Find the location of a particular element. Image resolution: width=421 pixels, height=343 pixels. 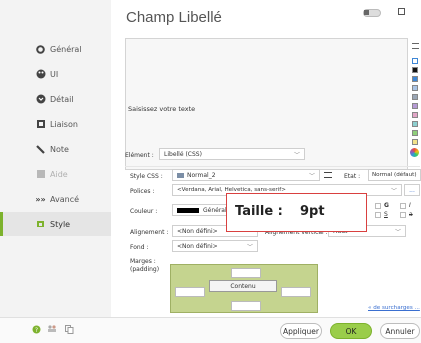

sidebar-item-label: Style is located at coordinates (60, 224).